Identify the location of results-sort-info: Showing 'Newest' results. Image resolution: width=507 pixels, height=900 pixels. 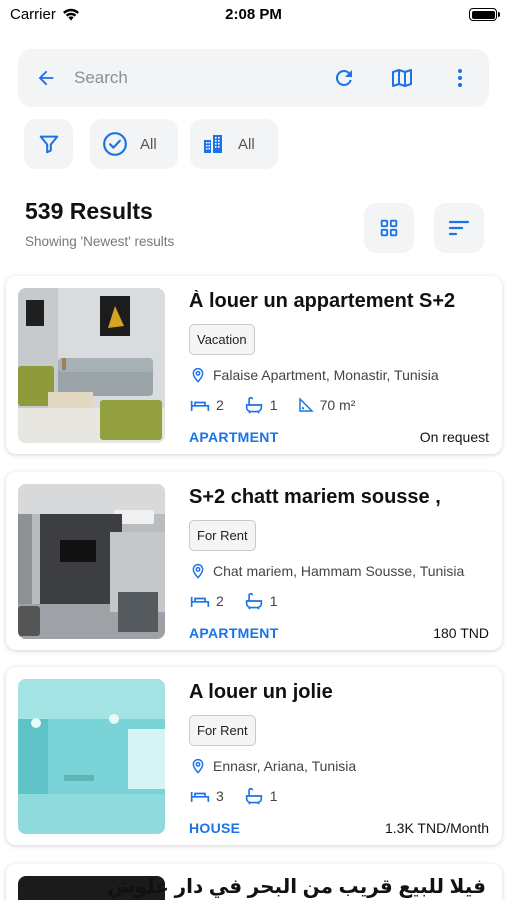
(100, 241).